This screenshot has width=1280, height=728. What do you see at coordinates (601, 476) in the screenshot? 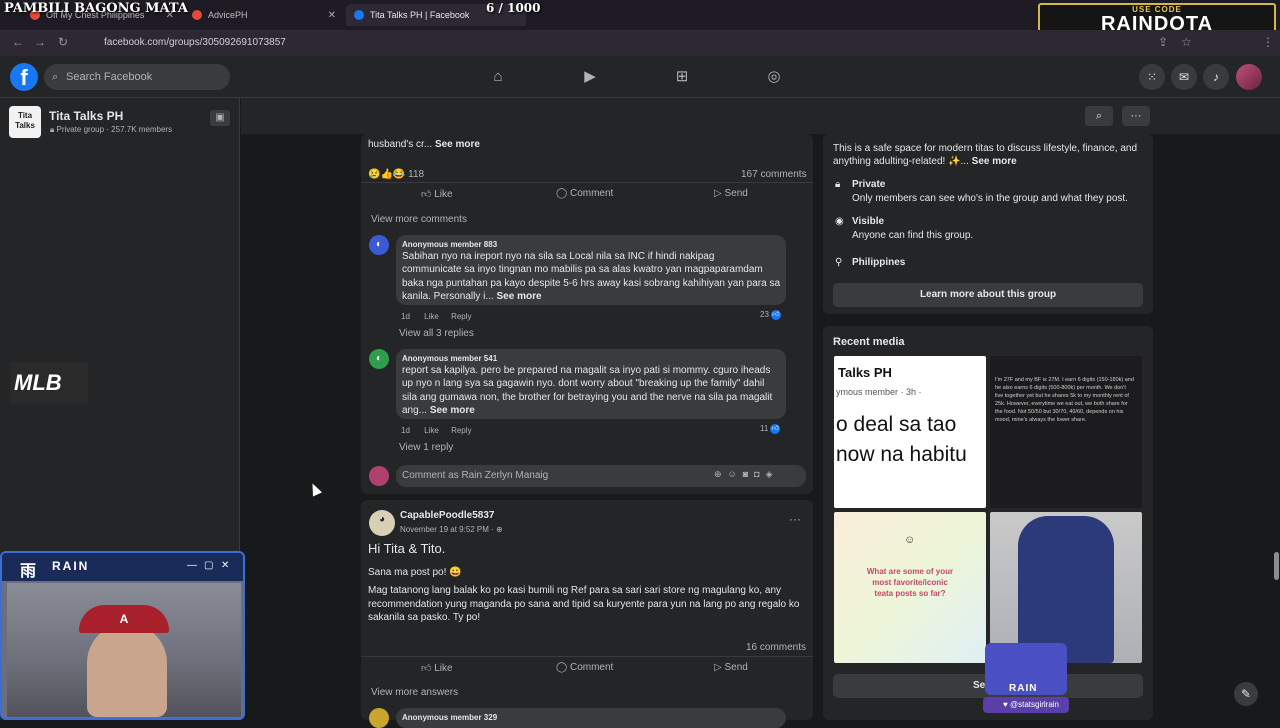
I see `comment-input: Comment as Rain Zerlyn Manaig ⊕☺◙◘◈` at bounding box center [601, 476].